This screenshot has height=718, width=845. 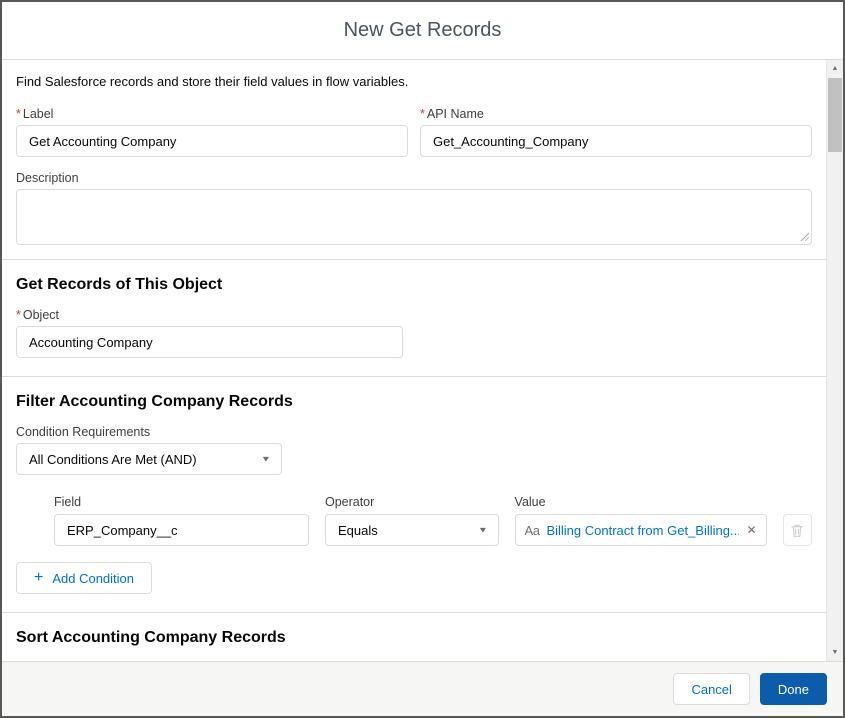 I want to click on label-field-label: * Label, so click(x=212, y=114).